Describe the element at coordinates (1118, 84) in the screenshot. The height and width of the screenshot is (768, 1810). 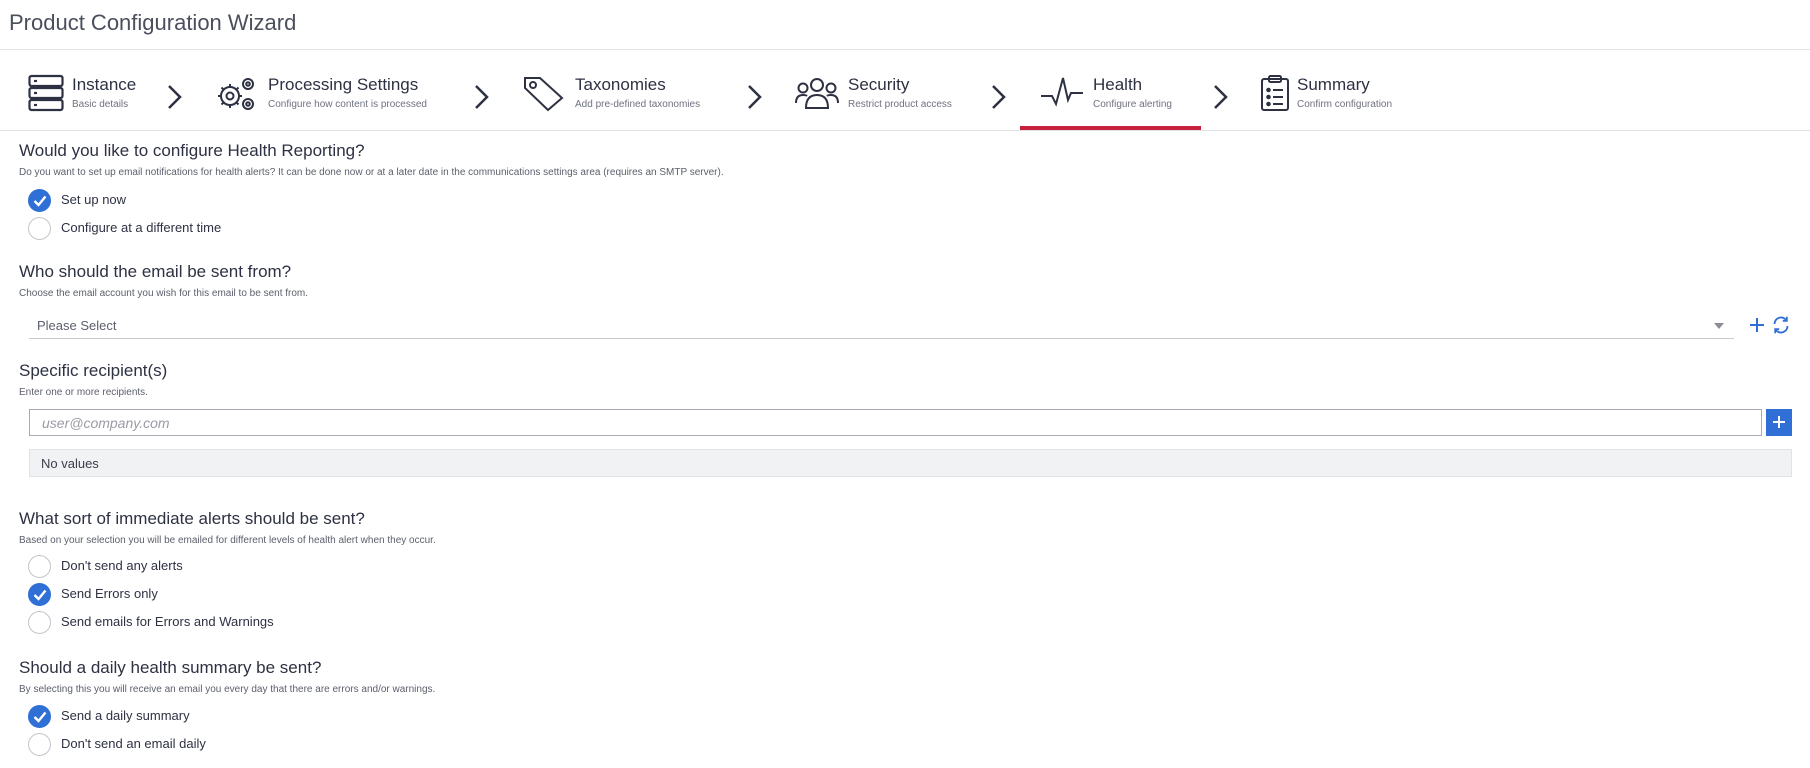
I see `step-label: Health` at that location.